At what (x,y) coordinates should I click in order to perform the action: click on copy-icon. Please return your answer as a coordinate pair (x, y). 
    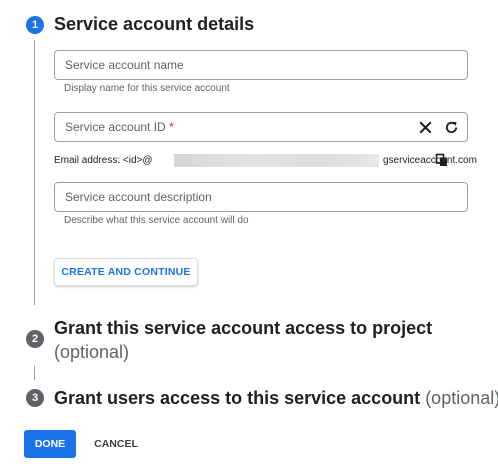
    Looking at the image, I should click on (442, 160).